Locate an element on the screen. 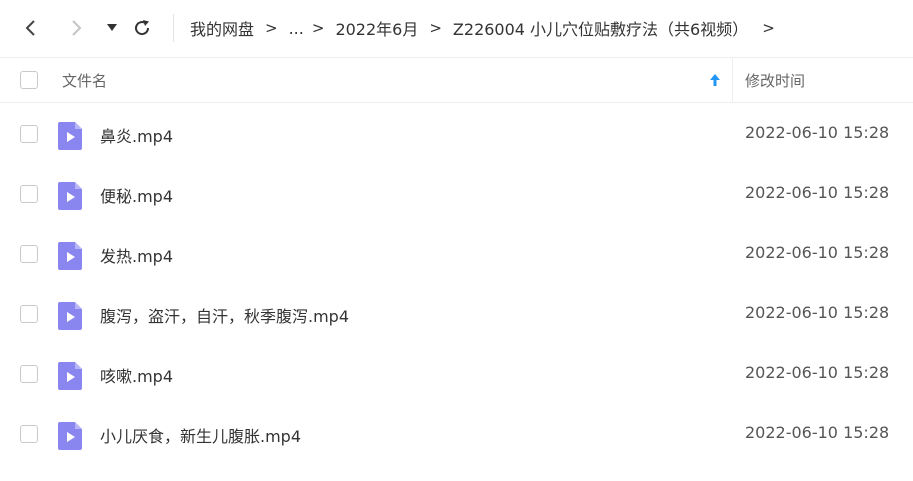 This screenshot has height=481, width=913. breadcrumb-item-root: 我的网盘 is located at coordinates (222, 28).